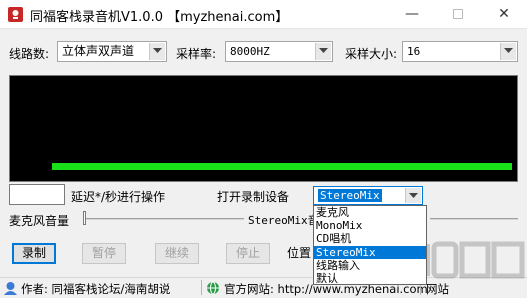 The width and height of the screenshot is (527, 298). What do you see at coordinates (34, 253) in the screenshot?
I see `record-button: 录制` at bounding box center [34, 253].